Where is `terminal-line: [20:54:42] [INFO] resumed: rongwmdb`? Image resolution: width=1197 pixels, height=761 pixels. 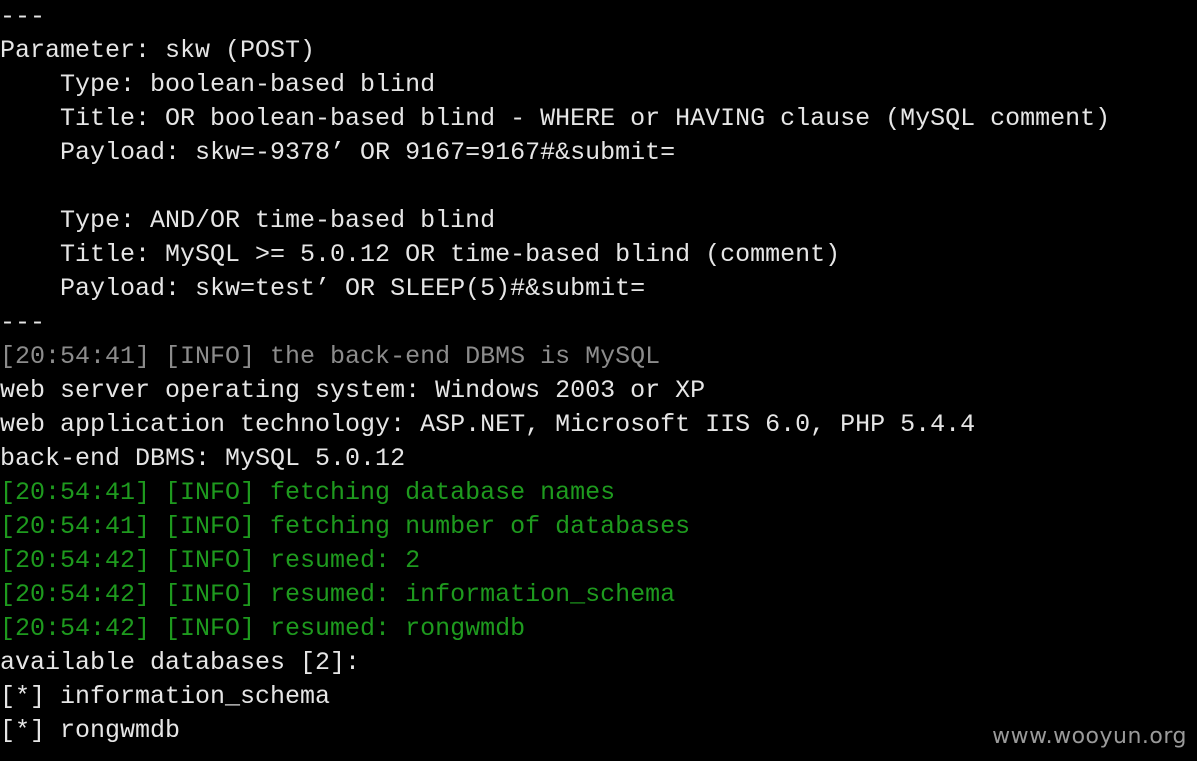 terminal-line: [20:54:42] [INFO] resumed: rongwmdb is located at coordinates (263, 628).